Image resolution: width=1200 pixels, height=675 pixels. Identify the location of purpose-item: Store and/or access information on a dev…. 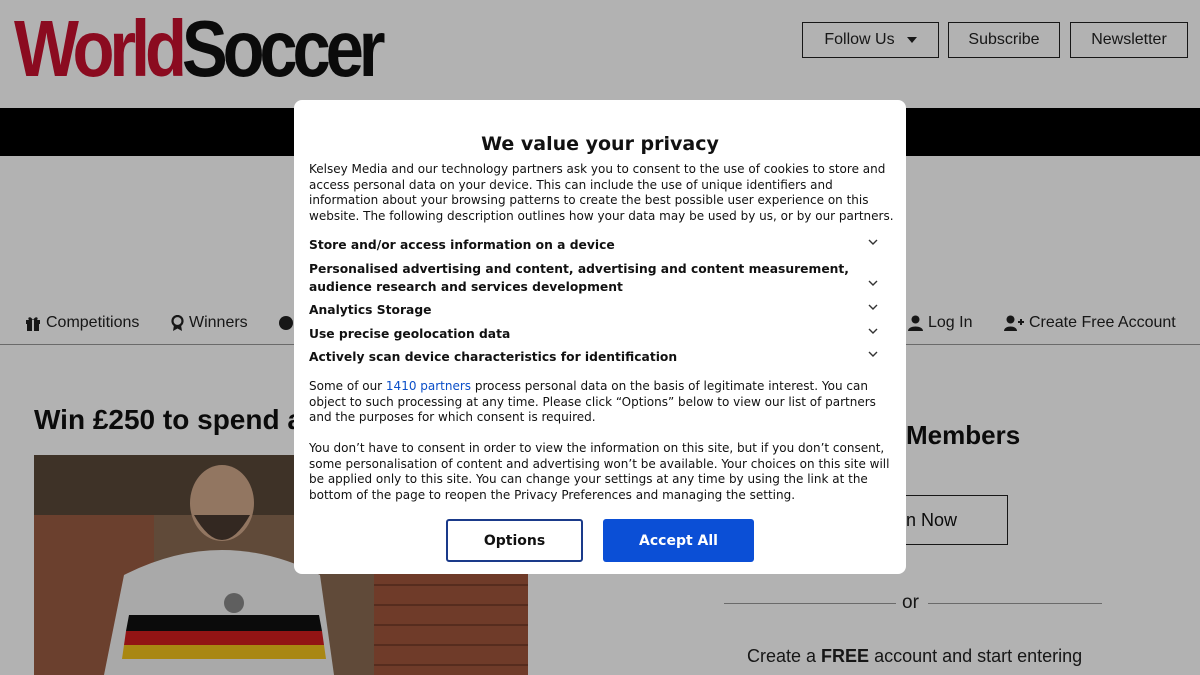
(589, 246).